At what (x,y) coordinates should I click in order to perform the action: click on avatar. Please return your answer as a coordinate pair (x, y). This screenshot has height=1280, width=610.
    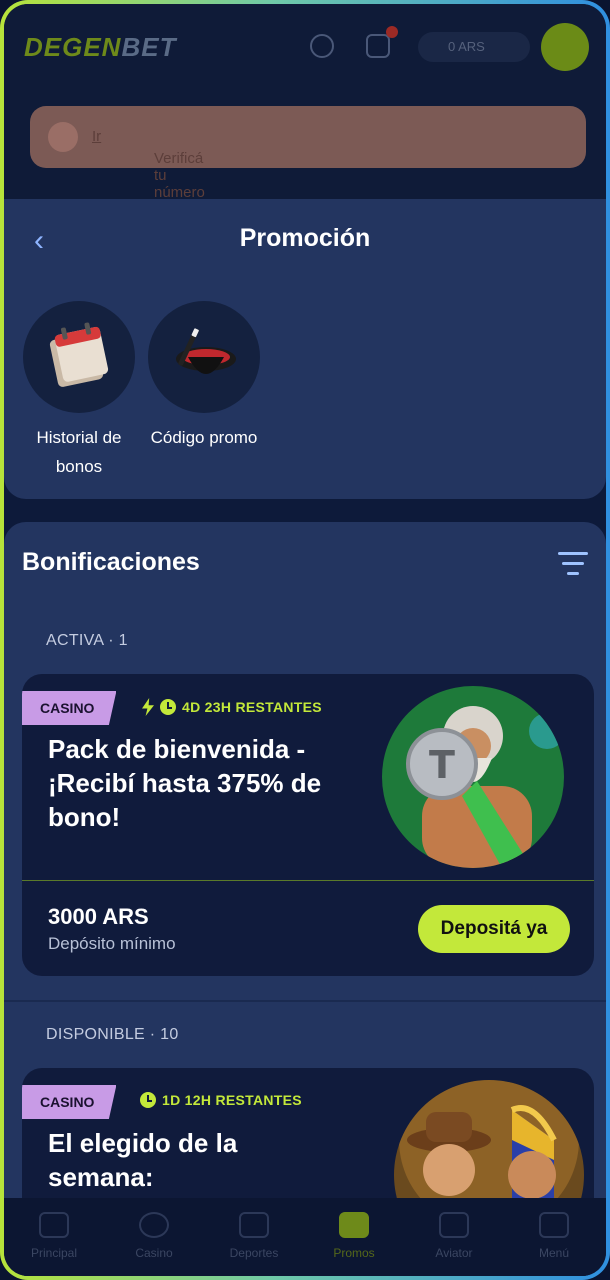
    Looking at the image, I should click on (565, 47).